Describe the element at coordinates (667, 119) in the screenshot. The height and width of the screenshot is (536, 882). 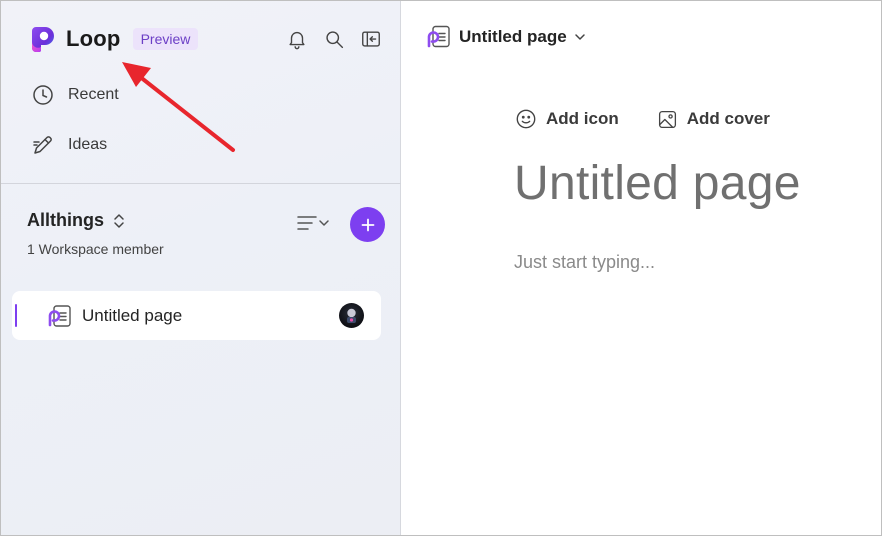
I see `image-icon` at that location.